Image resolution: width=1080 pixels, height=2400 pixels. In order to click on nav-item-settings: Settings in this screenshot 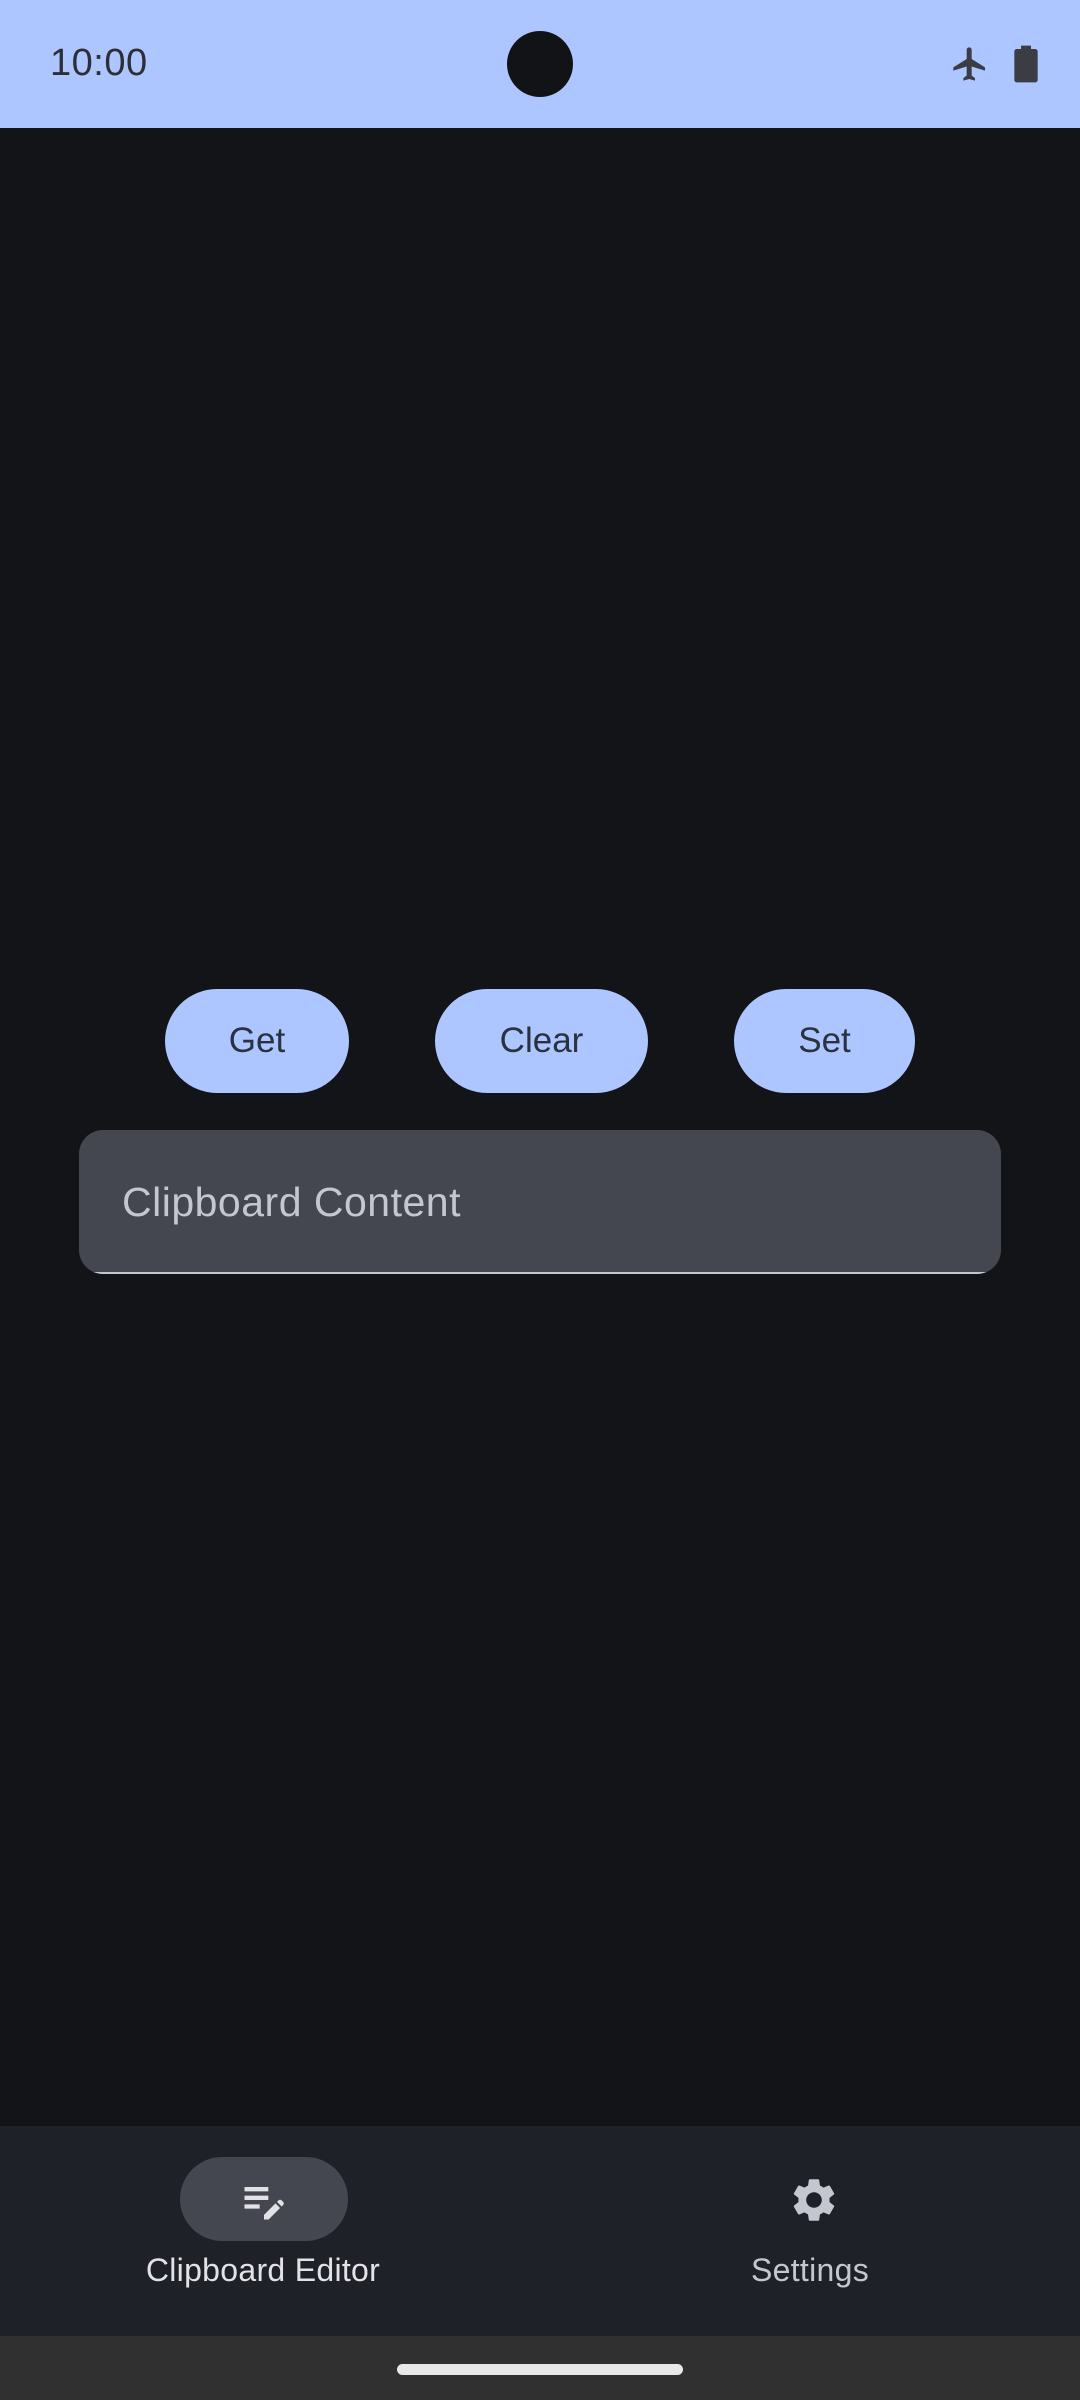, I will do `click(810, 2231)`.